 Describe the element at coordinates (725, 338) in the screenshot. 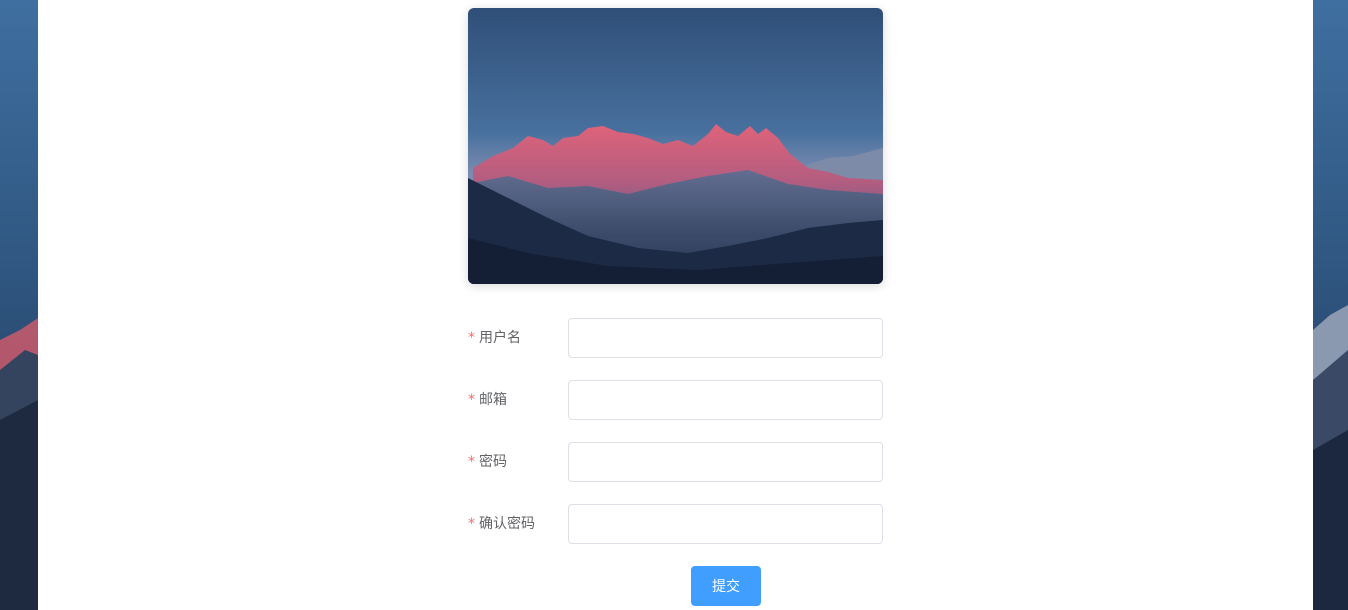

I see `username-input` at that location.